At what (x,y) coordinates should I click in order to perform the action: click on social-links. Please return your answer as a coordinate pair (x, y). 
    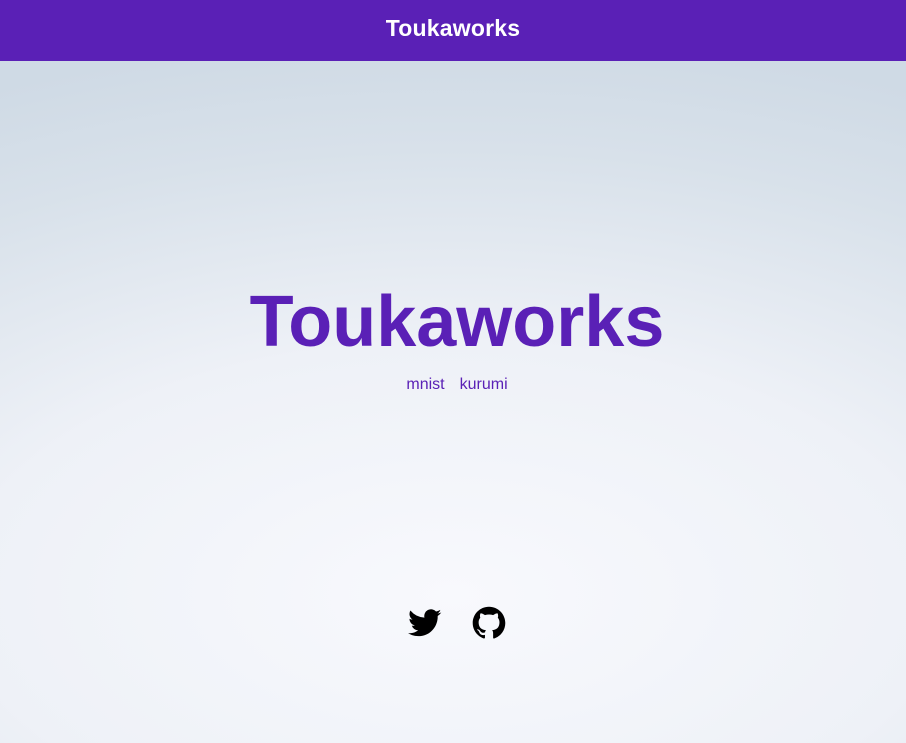
    Looking at the image, I should click on (453, 623).